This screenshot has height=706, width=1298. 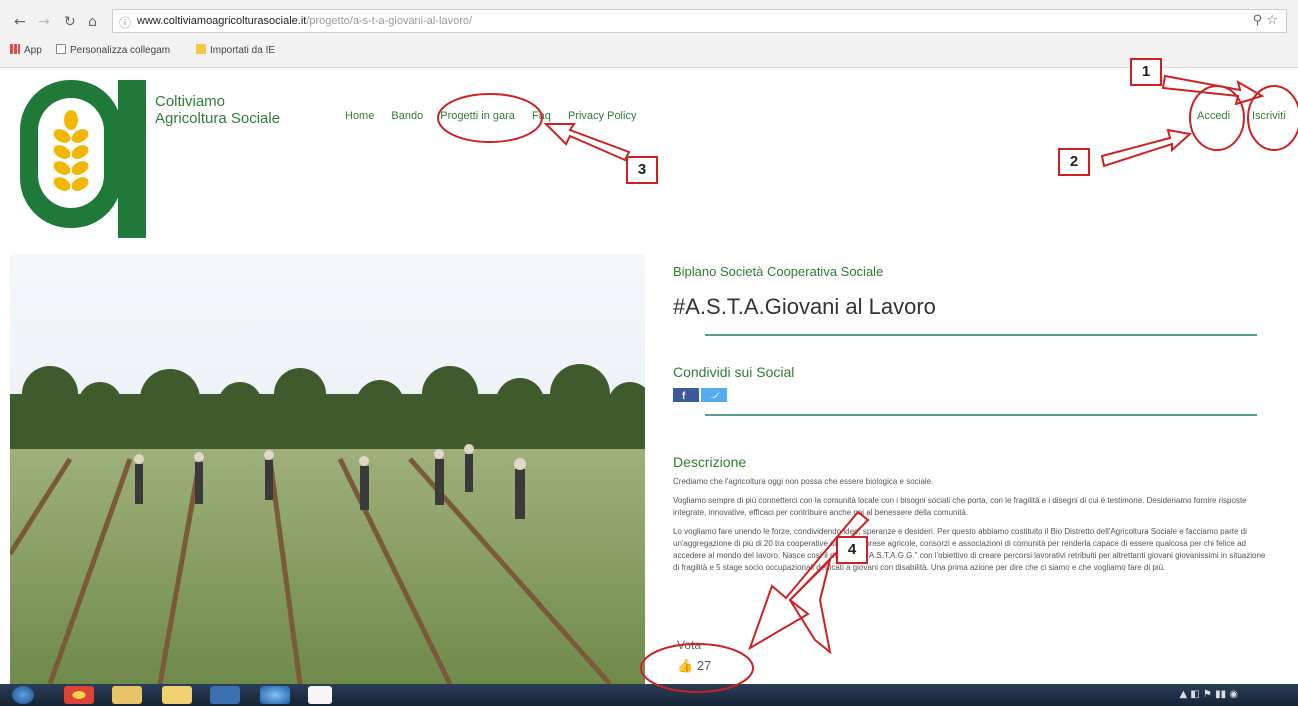 What do you see at coordinates (734, 372) in the screenshot?
I see `share-heading: Condividi sui Social` at bounding box center [734, 372].